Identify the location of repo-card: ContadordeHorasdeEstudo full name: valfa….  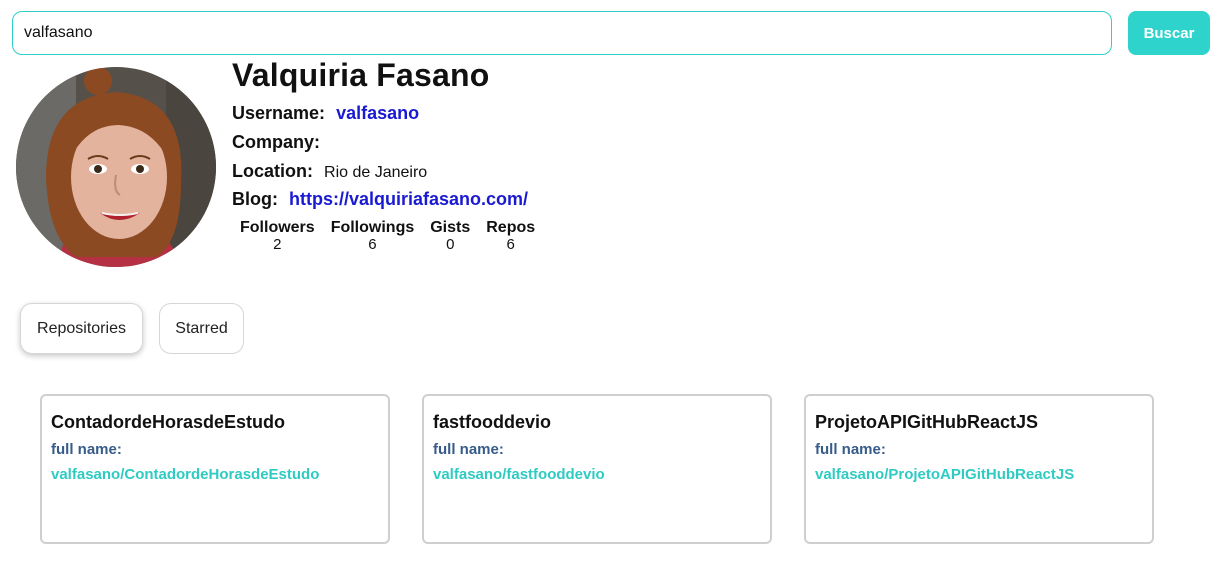
(215, 469).